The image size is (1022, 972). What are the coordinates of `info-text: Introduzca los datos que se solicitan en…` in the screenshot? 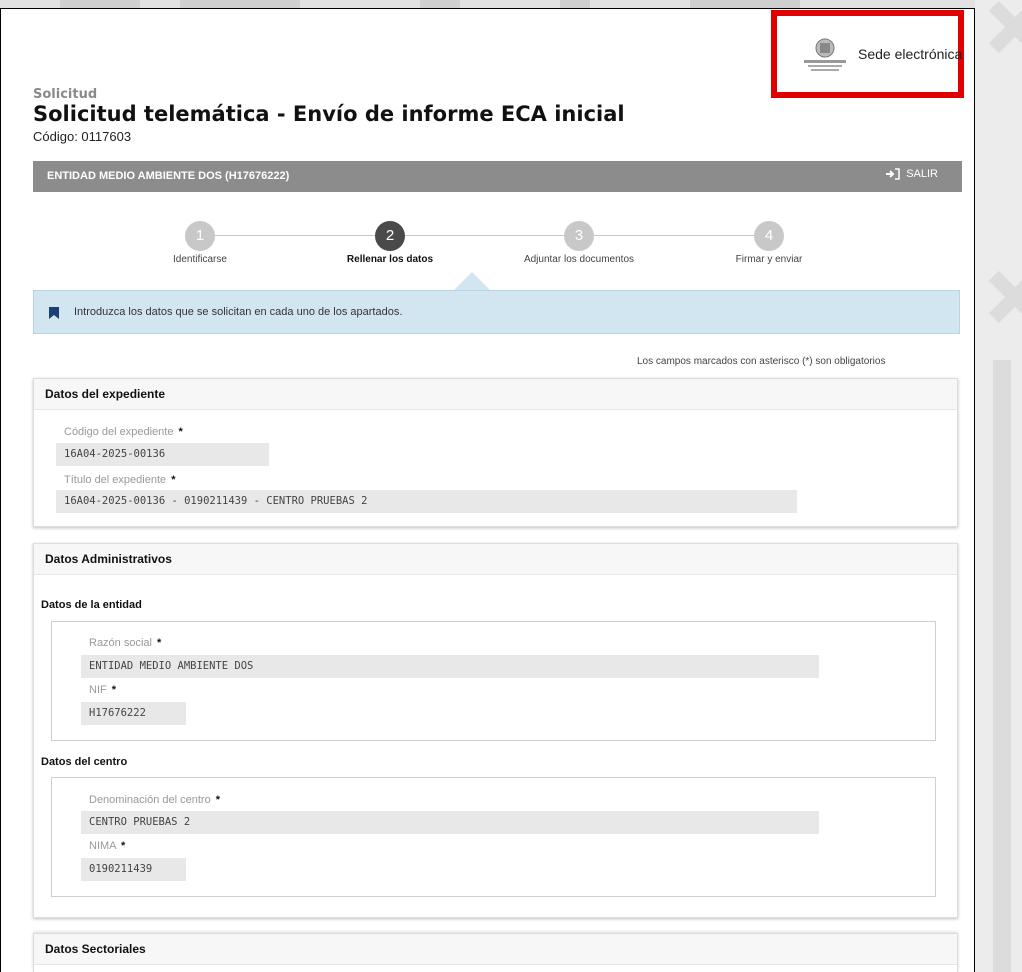 It's located at (238, 312).